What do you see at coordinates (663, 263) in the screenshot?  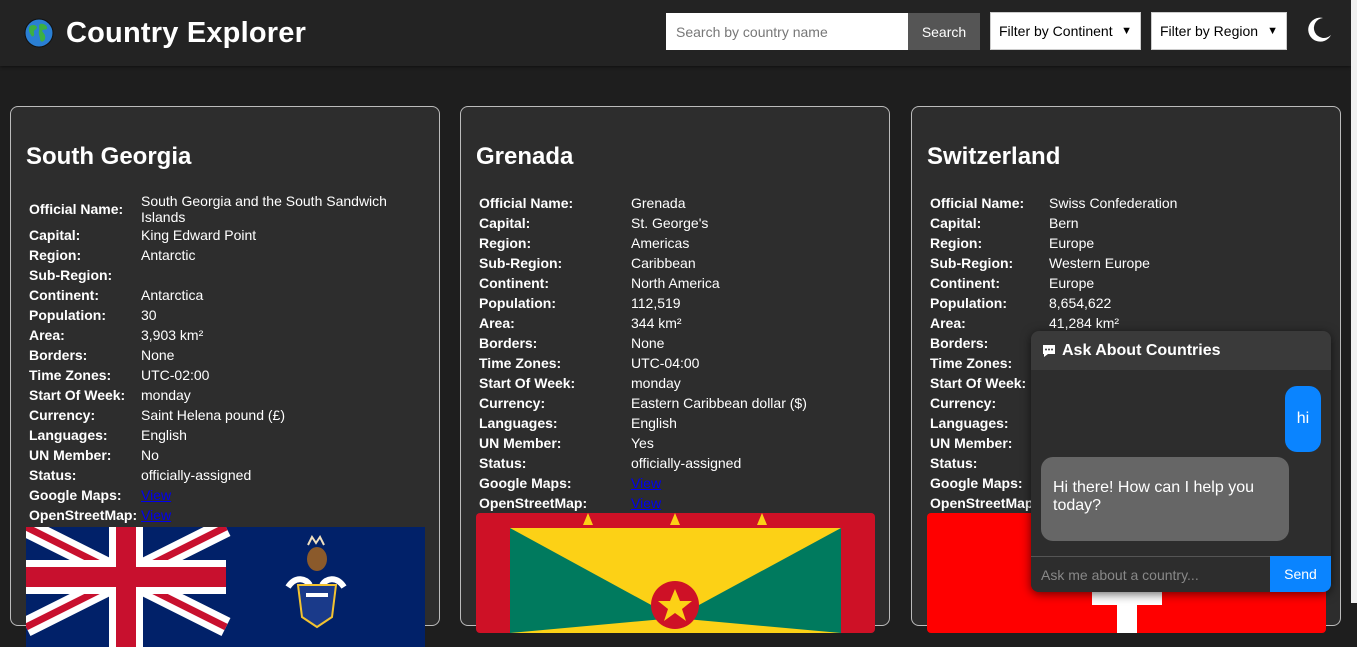 I see `info-value: Caribbean` at bounding box center [663, 263].